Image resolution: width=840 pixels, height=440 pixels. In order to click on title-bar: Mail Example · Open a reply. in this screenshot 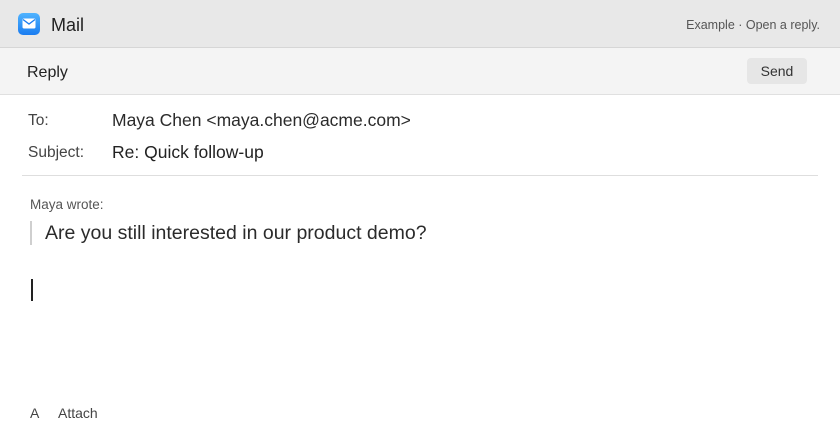, I will do `click(420, 24)`.